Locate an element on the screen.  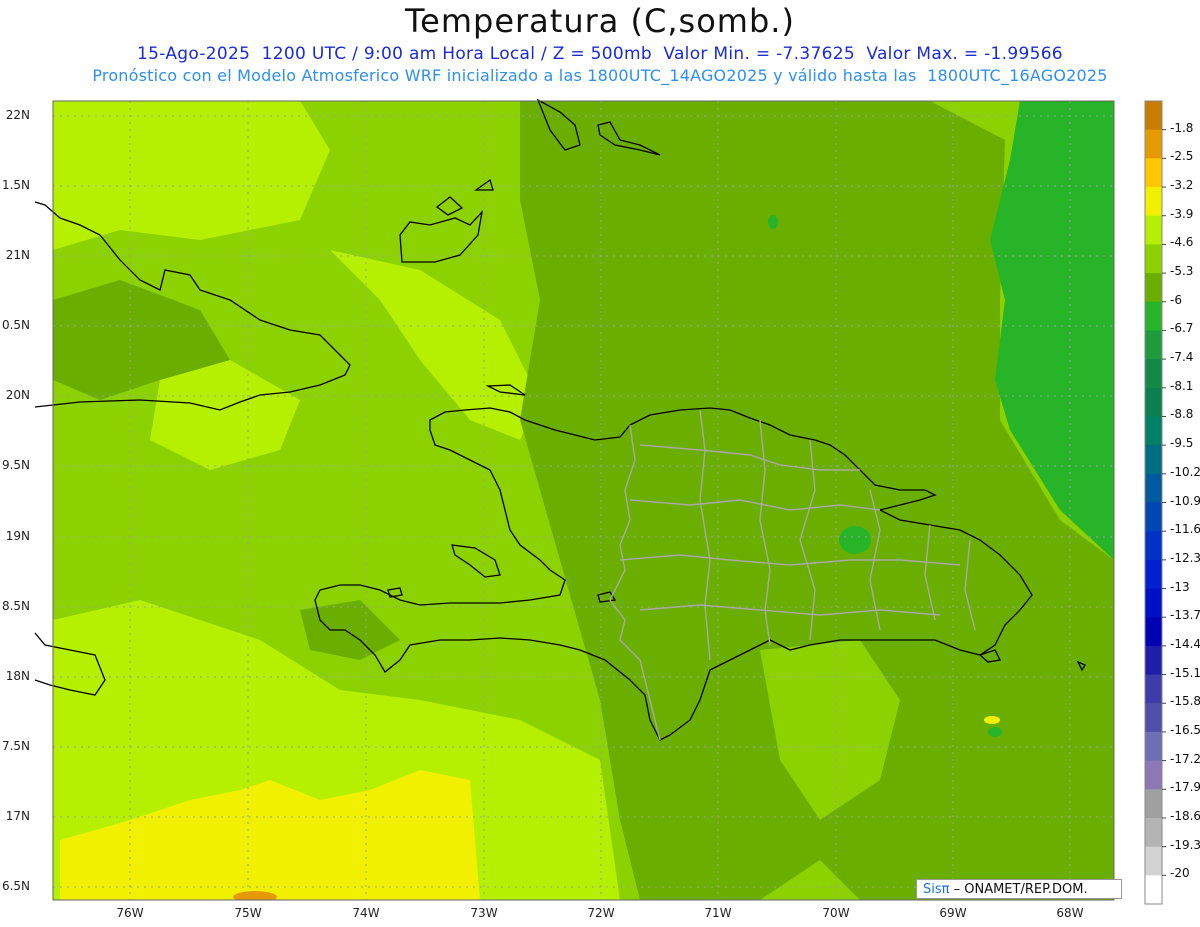
lat-label: 7.5N is located at coordinates (15, 746).